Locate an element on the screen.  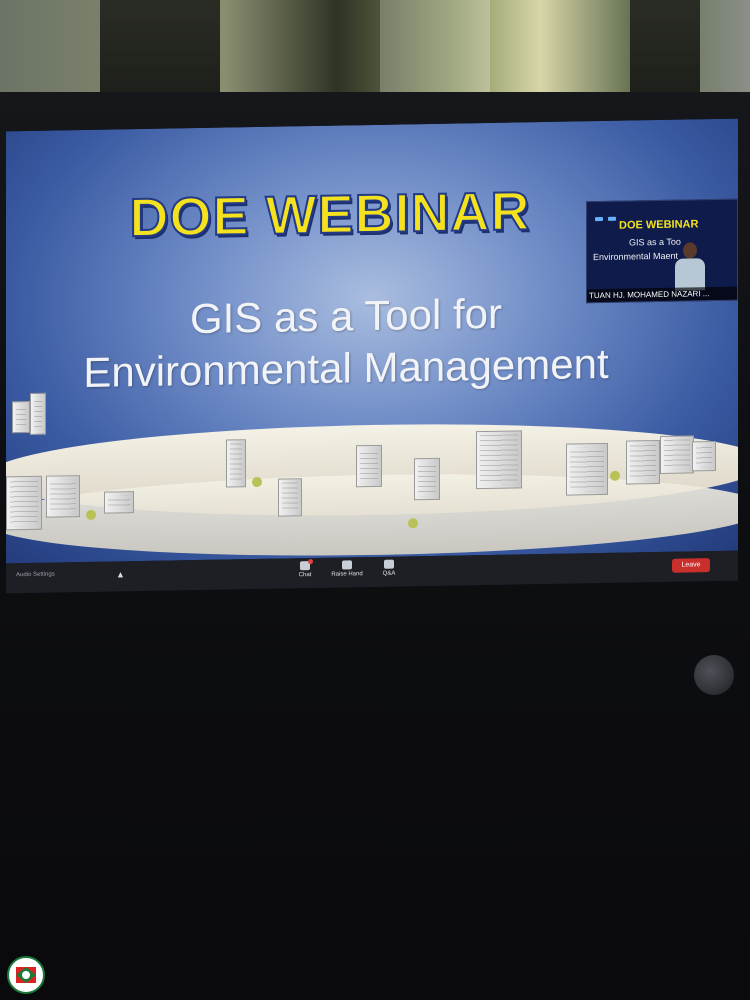
audio-settings-button: Audio Settings is located at coordinates (35, 575).